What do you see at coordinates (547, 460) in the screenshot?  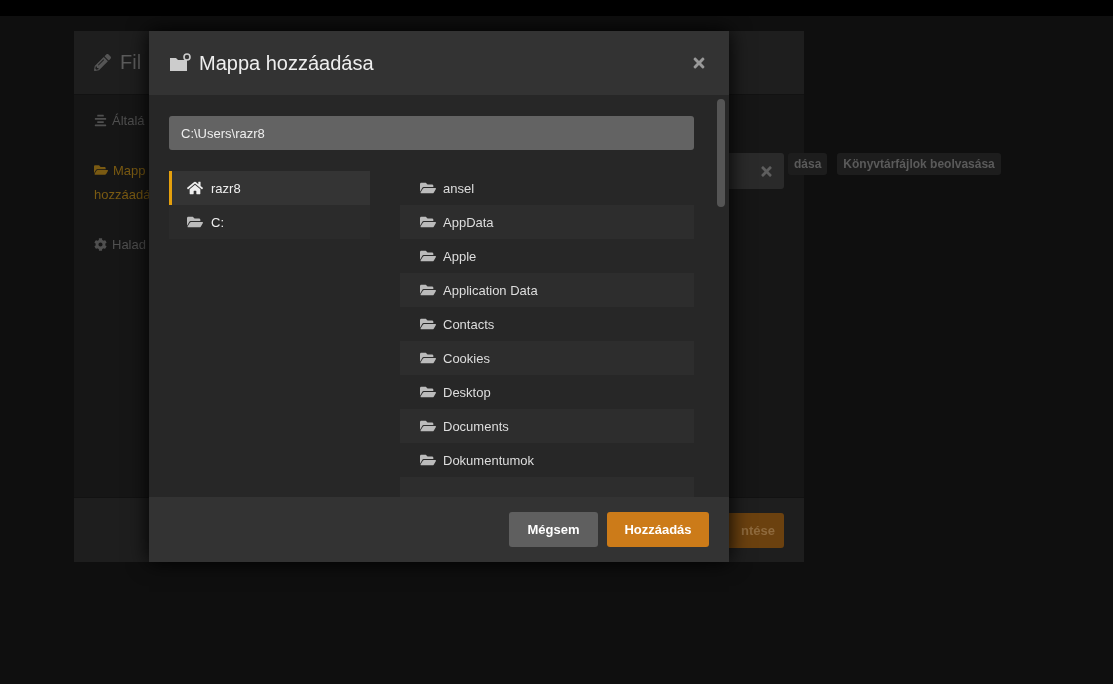 I see `folder-item: Dokumentumok` at bounding box center [547, 460].